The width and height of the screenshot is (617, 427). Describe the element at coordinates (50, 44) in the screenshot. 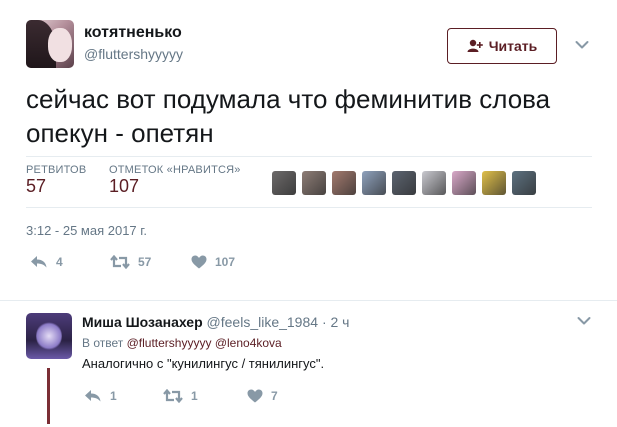

I see `author-avatar` at that location.